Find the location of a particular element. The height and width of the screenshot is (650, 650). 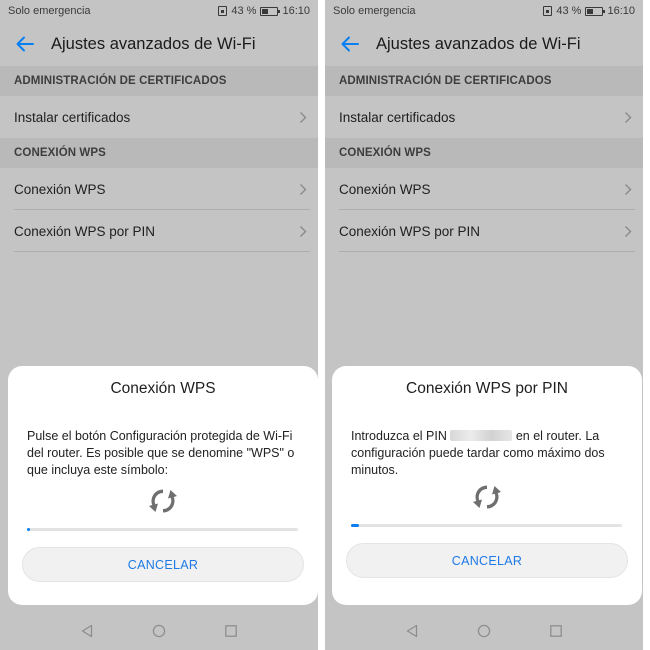

screen-separator is located at coordinates (321, 325).